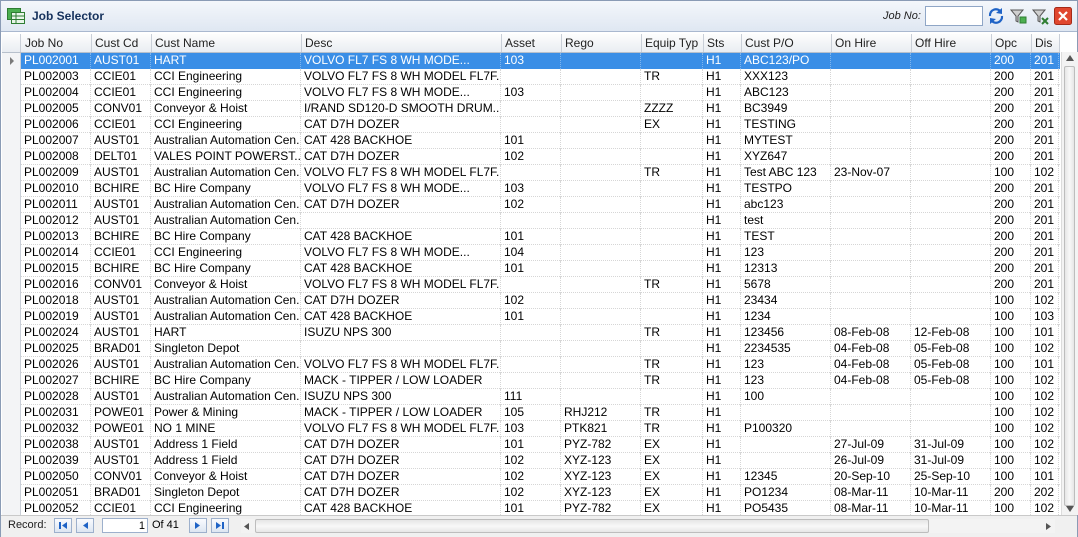 The image size is (1078, 537). I want to click on cell-asset: 101, so click(531, 317).